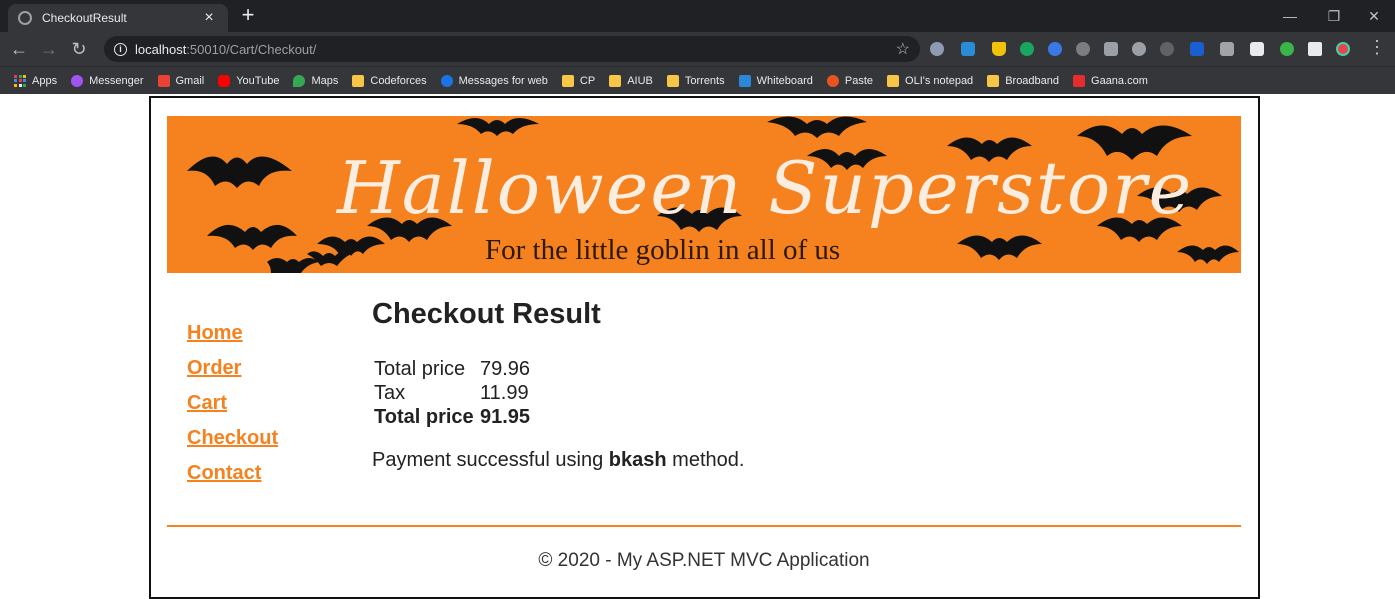 The image size is (1395, 599). I want to click on youtube-icon, so click(224, 80).